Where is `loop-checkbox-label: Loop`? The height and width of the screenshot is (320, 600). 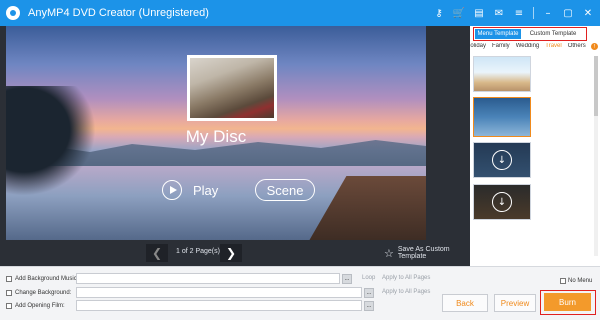 loop-checkbox-label: Loop is located at coordinates (368, 278).